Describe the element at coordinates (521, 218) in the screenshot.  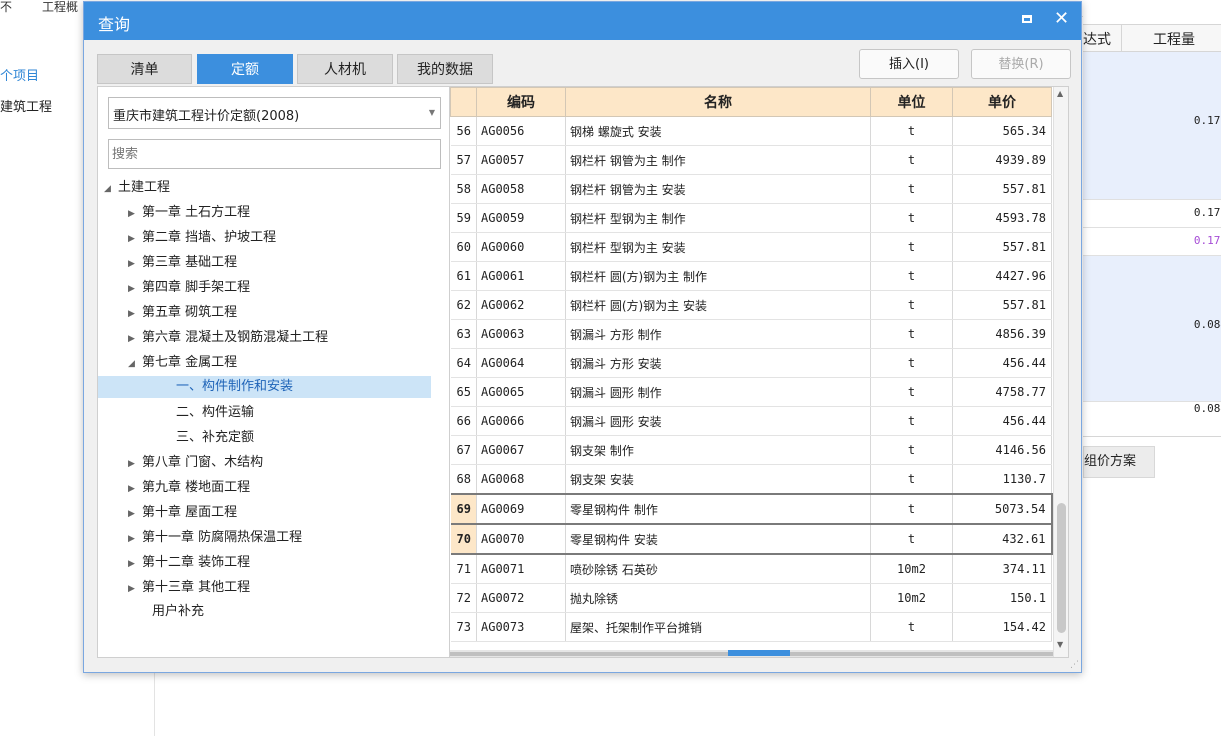
I see `code-cell: AG0059` at that location.